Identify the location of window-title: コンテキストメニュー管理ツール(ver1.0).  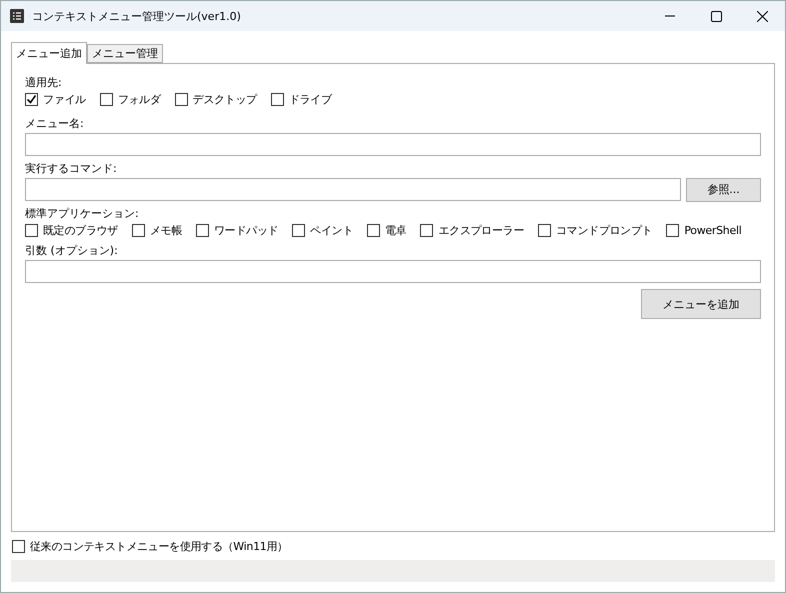
(136, 16).